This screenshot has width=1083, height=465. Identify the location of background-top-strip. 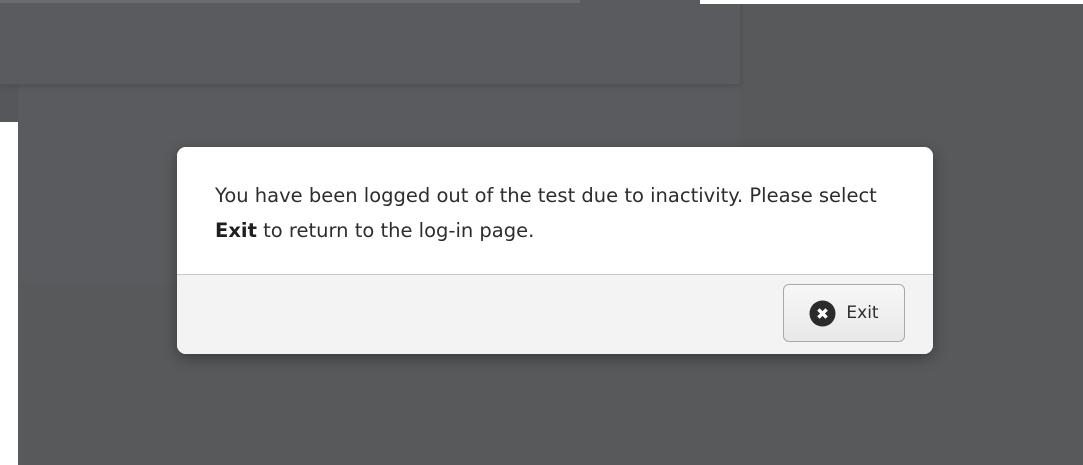
(891, 2).